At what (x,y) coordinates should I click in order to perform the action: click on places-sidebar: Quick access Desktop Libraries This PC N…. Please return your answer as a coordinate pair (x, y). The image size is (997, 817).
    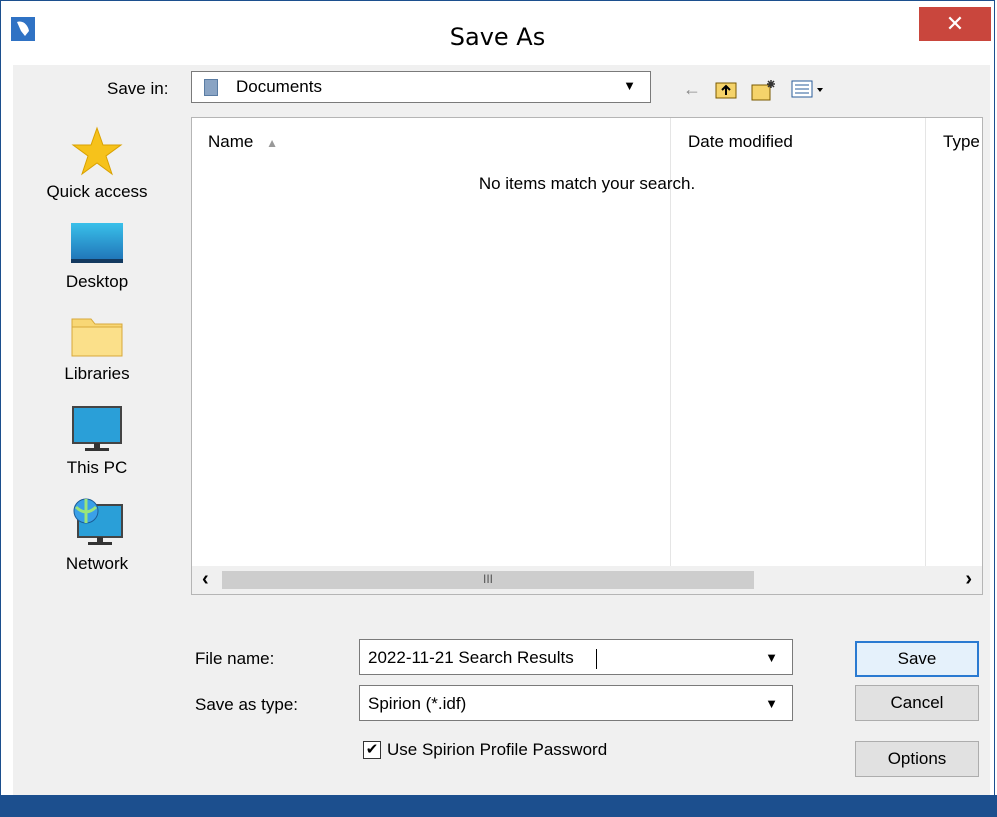
    Looking at the image, I should click on (97, 354).